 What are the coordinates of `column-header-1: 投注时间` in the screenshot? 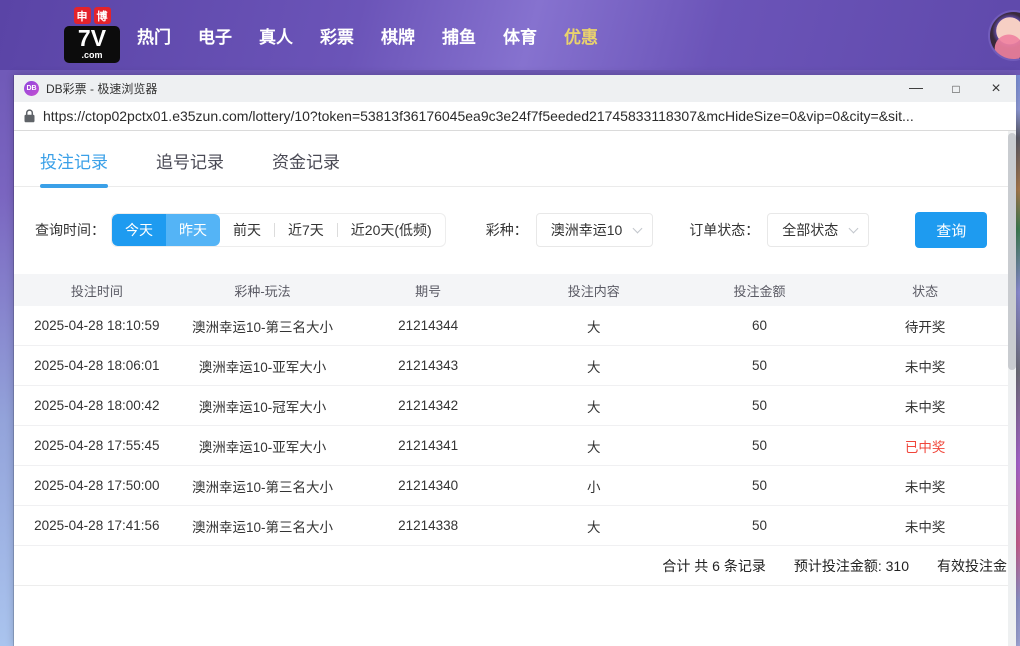 It's located at (96, 291).